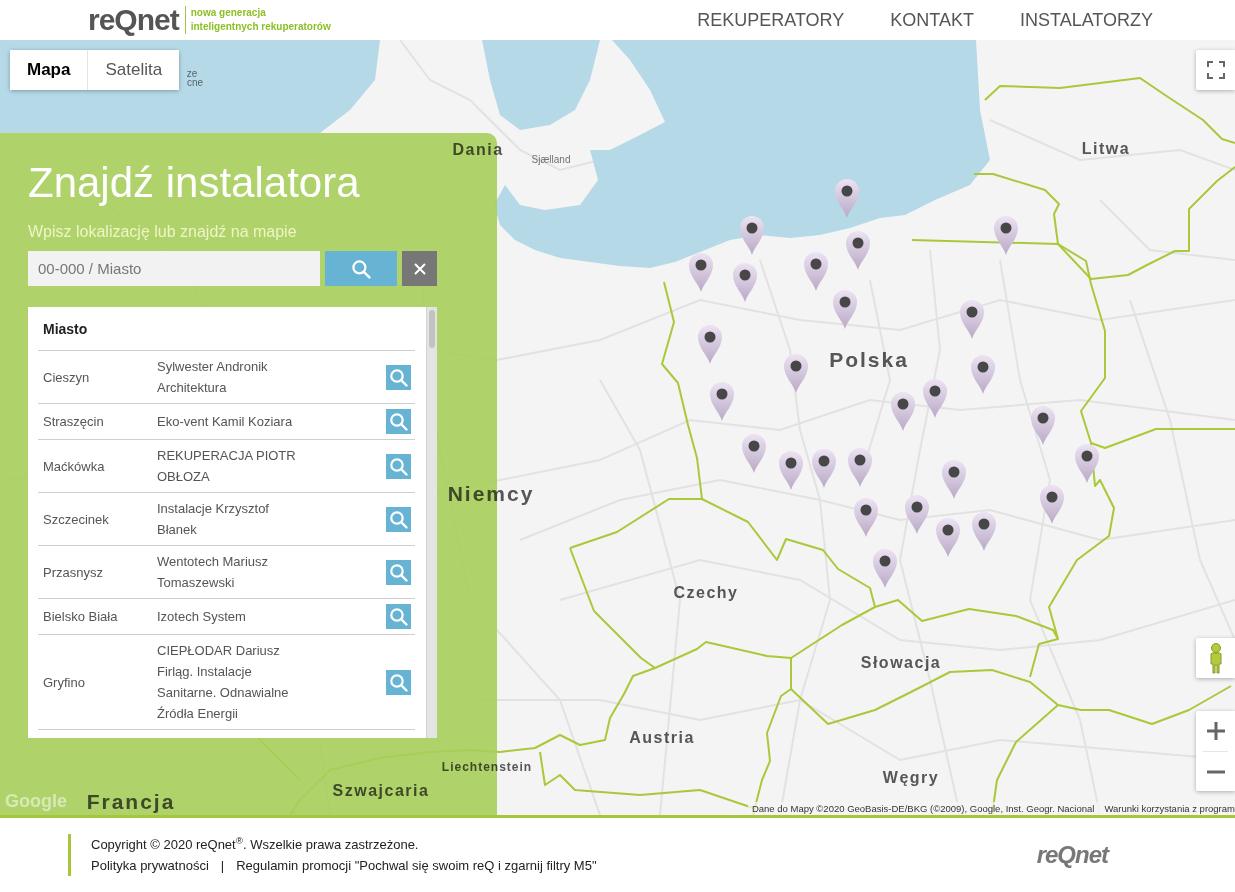 The width and height of the screenshot is (1235, 892). What do you see at coordinates (195, 82) in the screenshot?
I see `map-label: cne` at bounding box center [195, 82].